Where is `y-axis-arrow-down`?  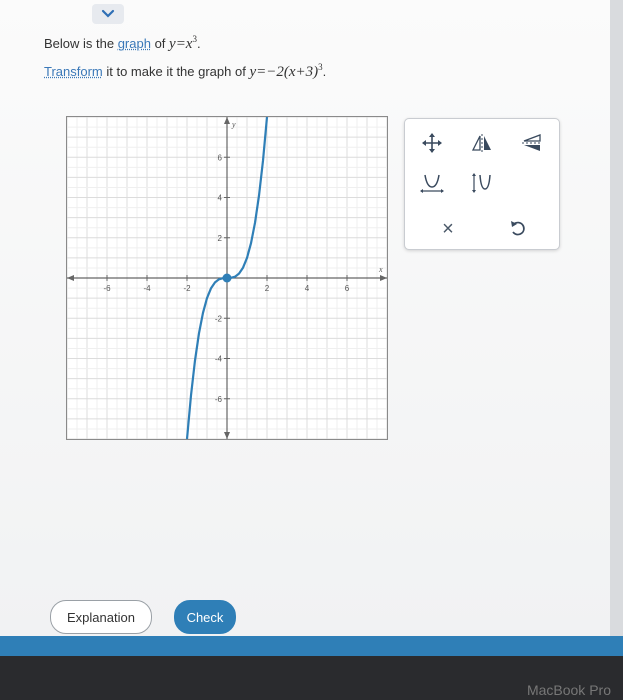
y-axis-arrow-down is located at coordinates (227, 435).